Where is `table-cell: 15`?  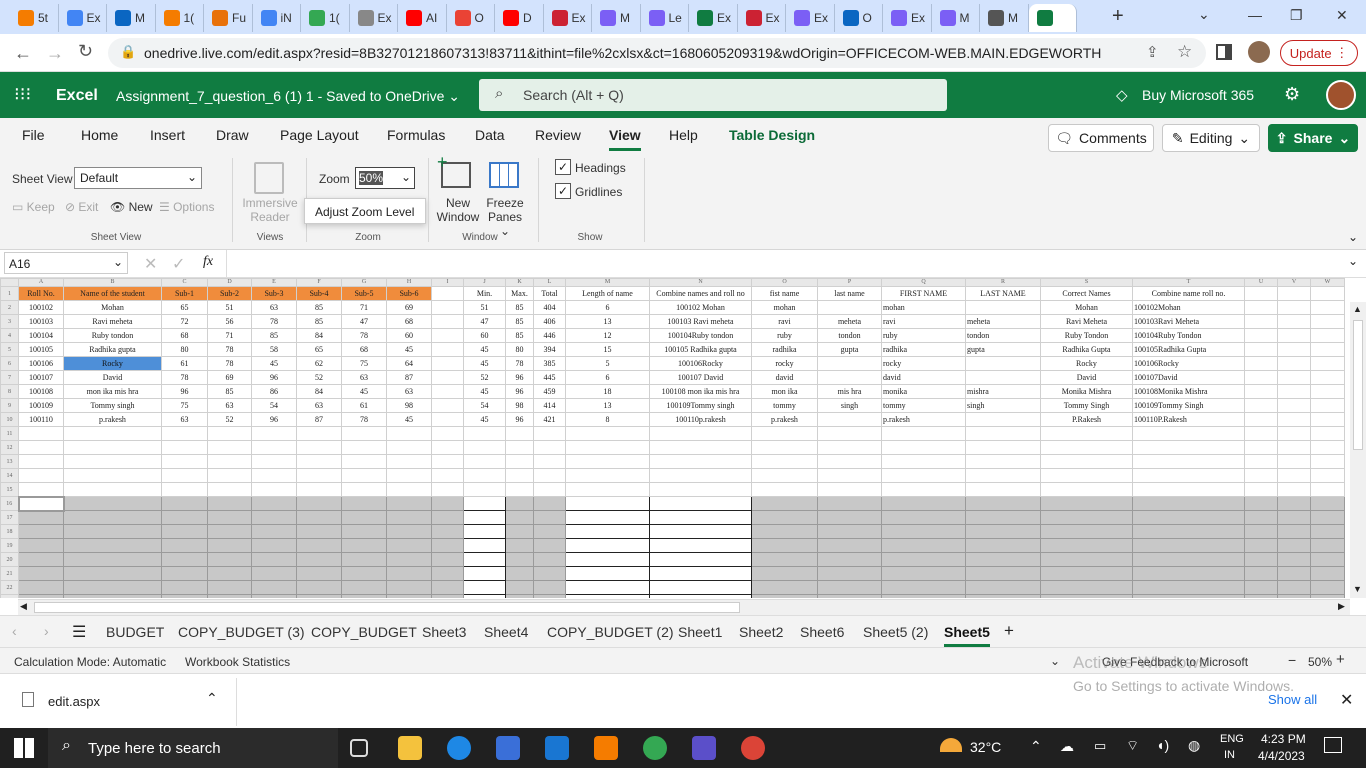
table-cell: 15 is located at coordinates (607, 349).